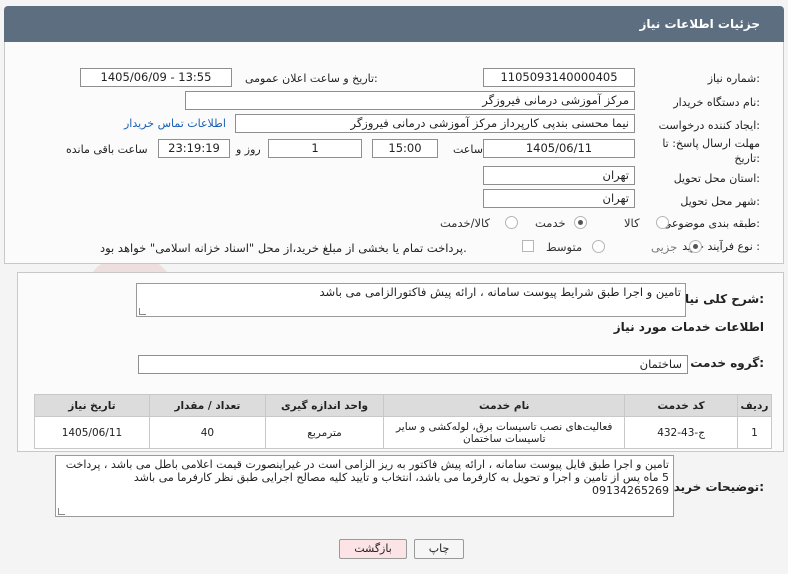 This screenshot has width=788, height=574. What do you see at coordinates (721, 299) in the screenshot?
I see `description-label: شرح کلی نیاز:` at bounding box center [721, 299].